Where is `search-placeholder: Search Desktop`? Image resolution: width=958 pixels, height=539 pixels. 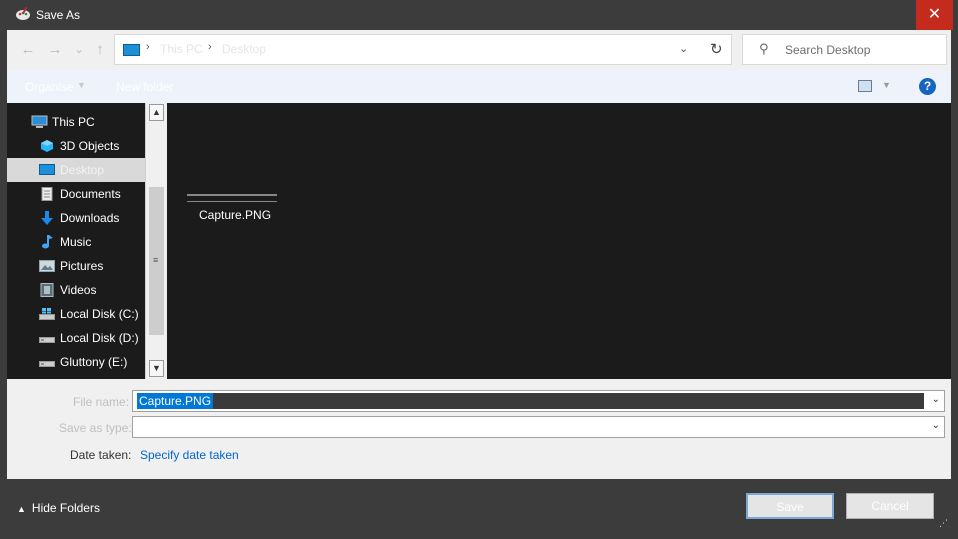 search-placeholder: Search Desktop is located at coordinates (827, 50).